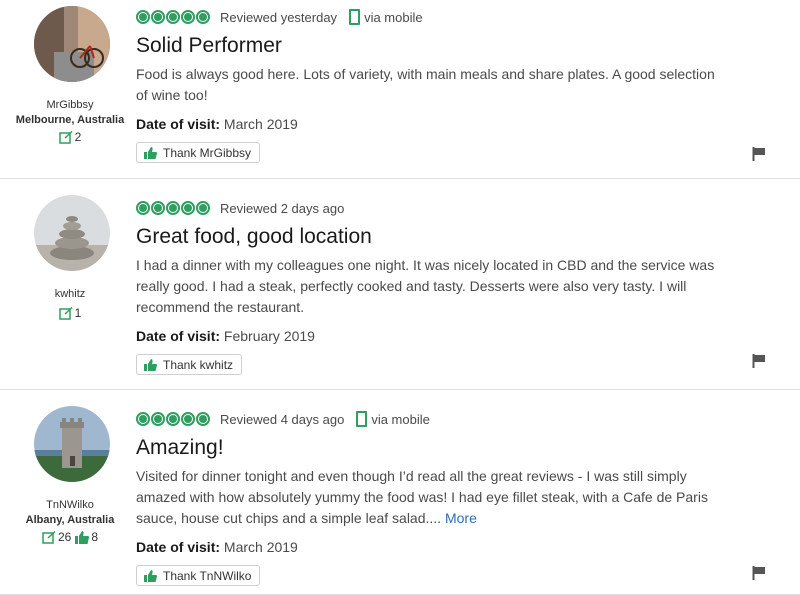  Describe the element at coordinates (64, 537) in the screenshot. I see `contribution-count: 26` at that location.